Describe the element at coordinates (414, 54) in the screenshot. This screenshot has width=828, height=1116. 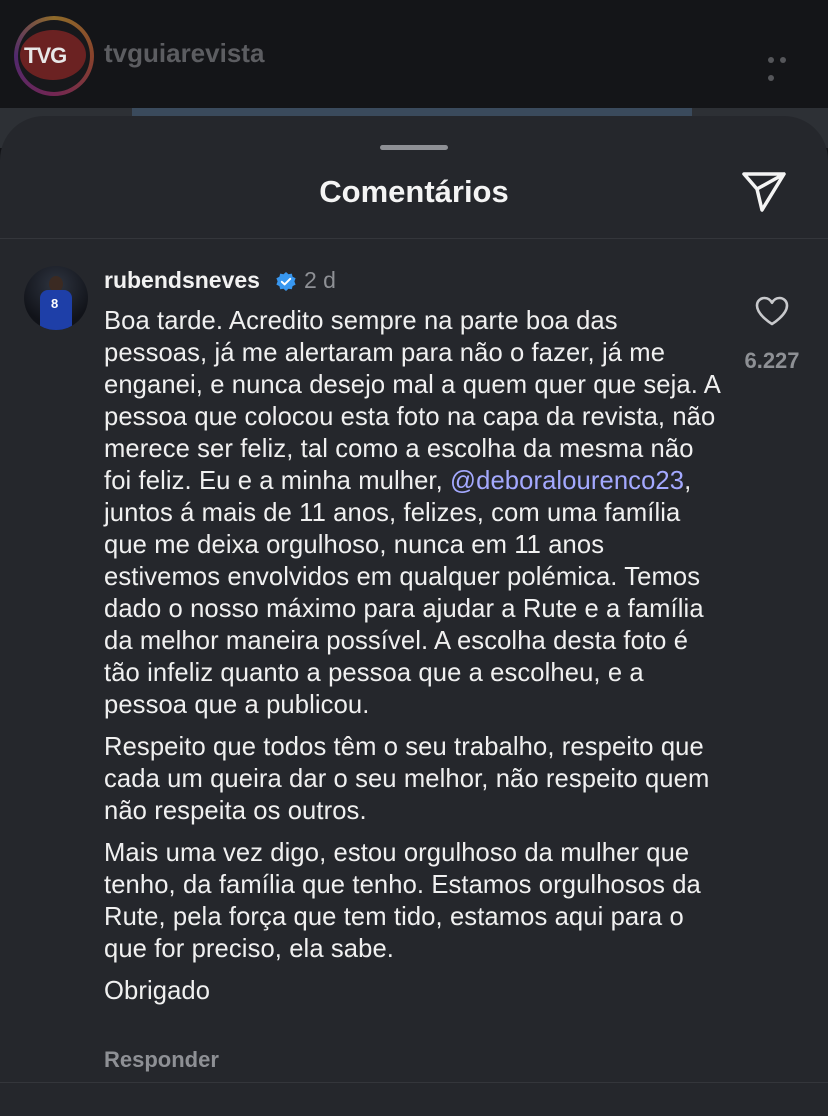
I see `post-header: TVG tvguiarevista` at that location.